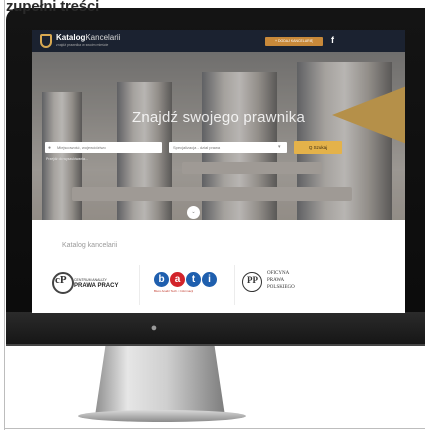  I want to click on chevron-down-icon: ▾, so click(279, 147).